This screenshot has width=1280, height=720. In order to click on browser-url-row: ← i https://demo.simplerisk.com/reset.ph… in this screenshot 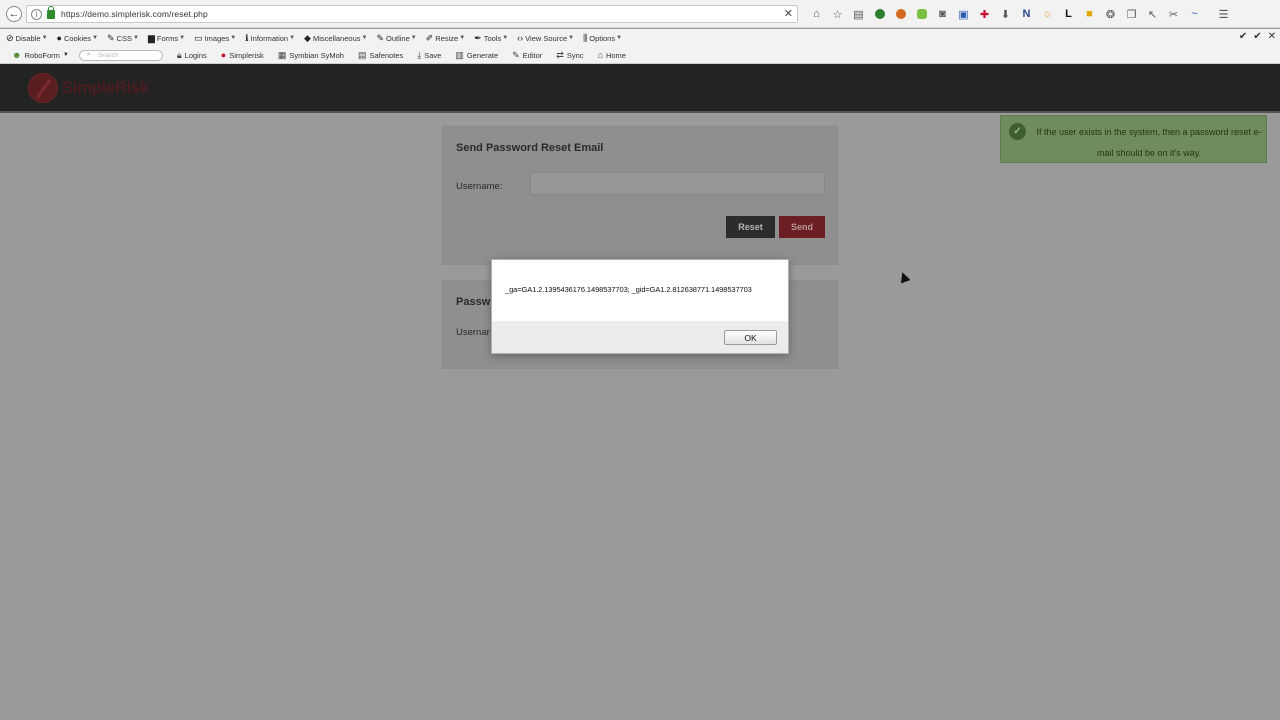, I will do `click(640, 14)`.